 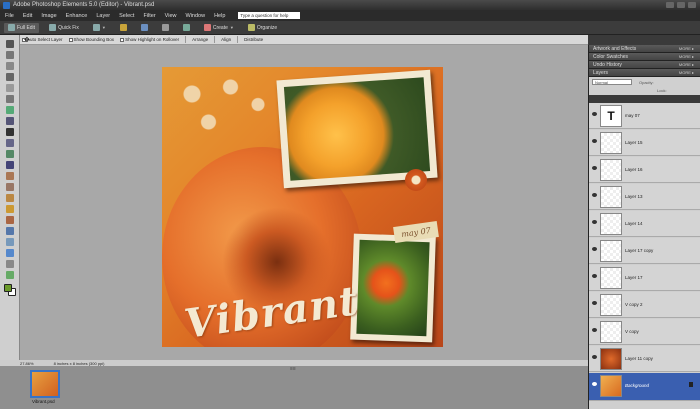 What do you see at coordinates (27, 363) in the screenshot?
I see `zoom-level: 27.86%` at bounding box center [27, 363].